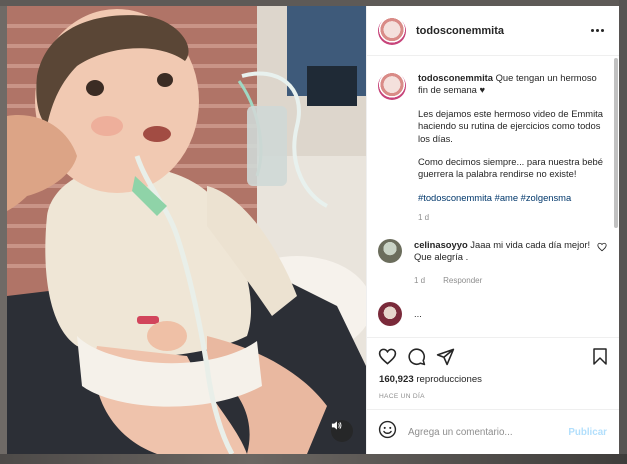  What do you see at coordinates (488, 432) in the screenshot?
I see `comment-input` at bounding box center [488, 432].